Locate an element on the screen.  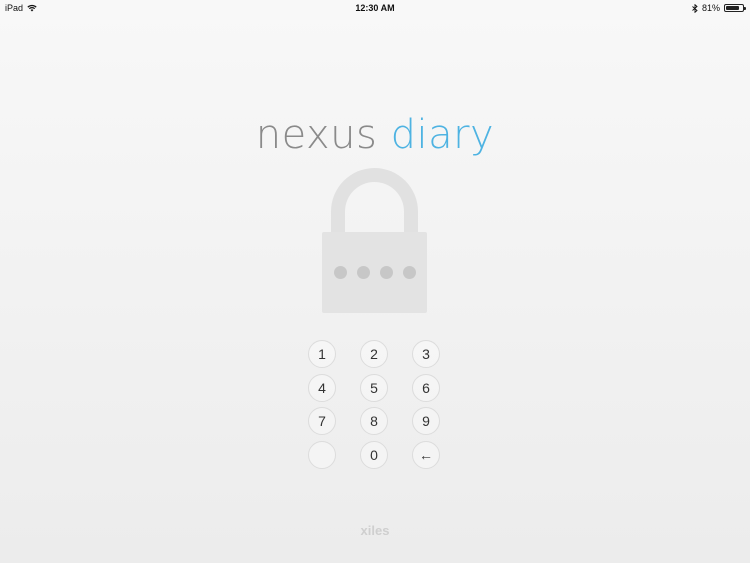
keypad-key-label: 3 is located at coordinates (426, 354).